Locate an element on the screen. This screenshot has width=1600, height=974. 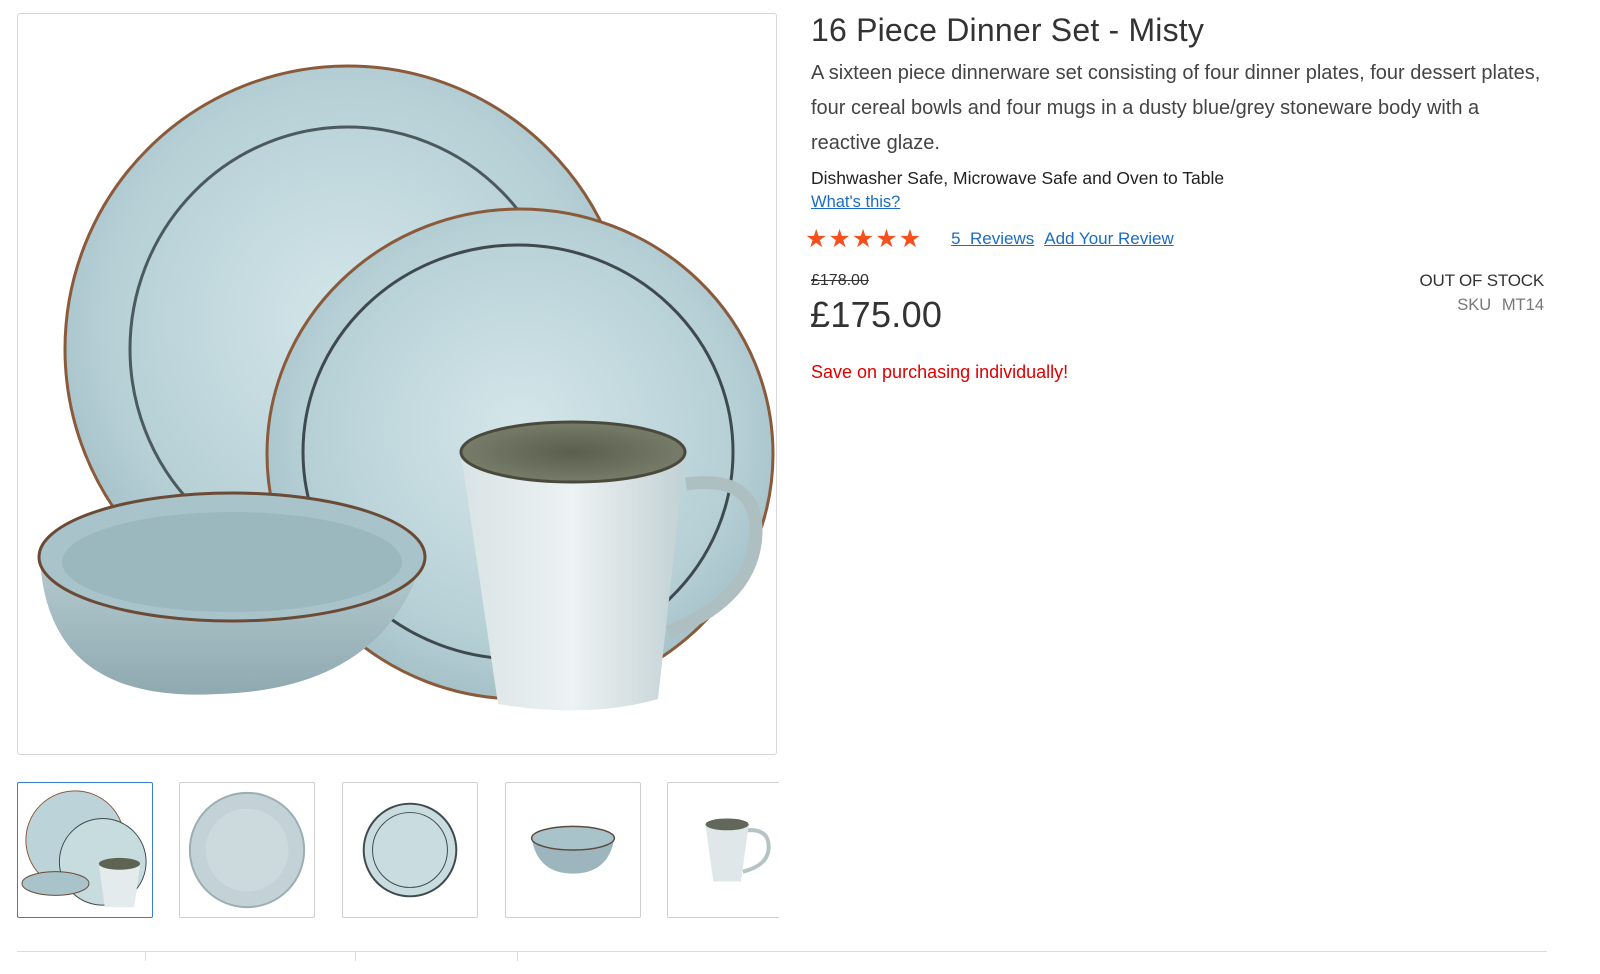
thumbnail-full-set is located at coordinates (85, 850).